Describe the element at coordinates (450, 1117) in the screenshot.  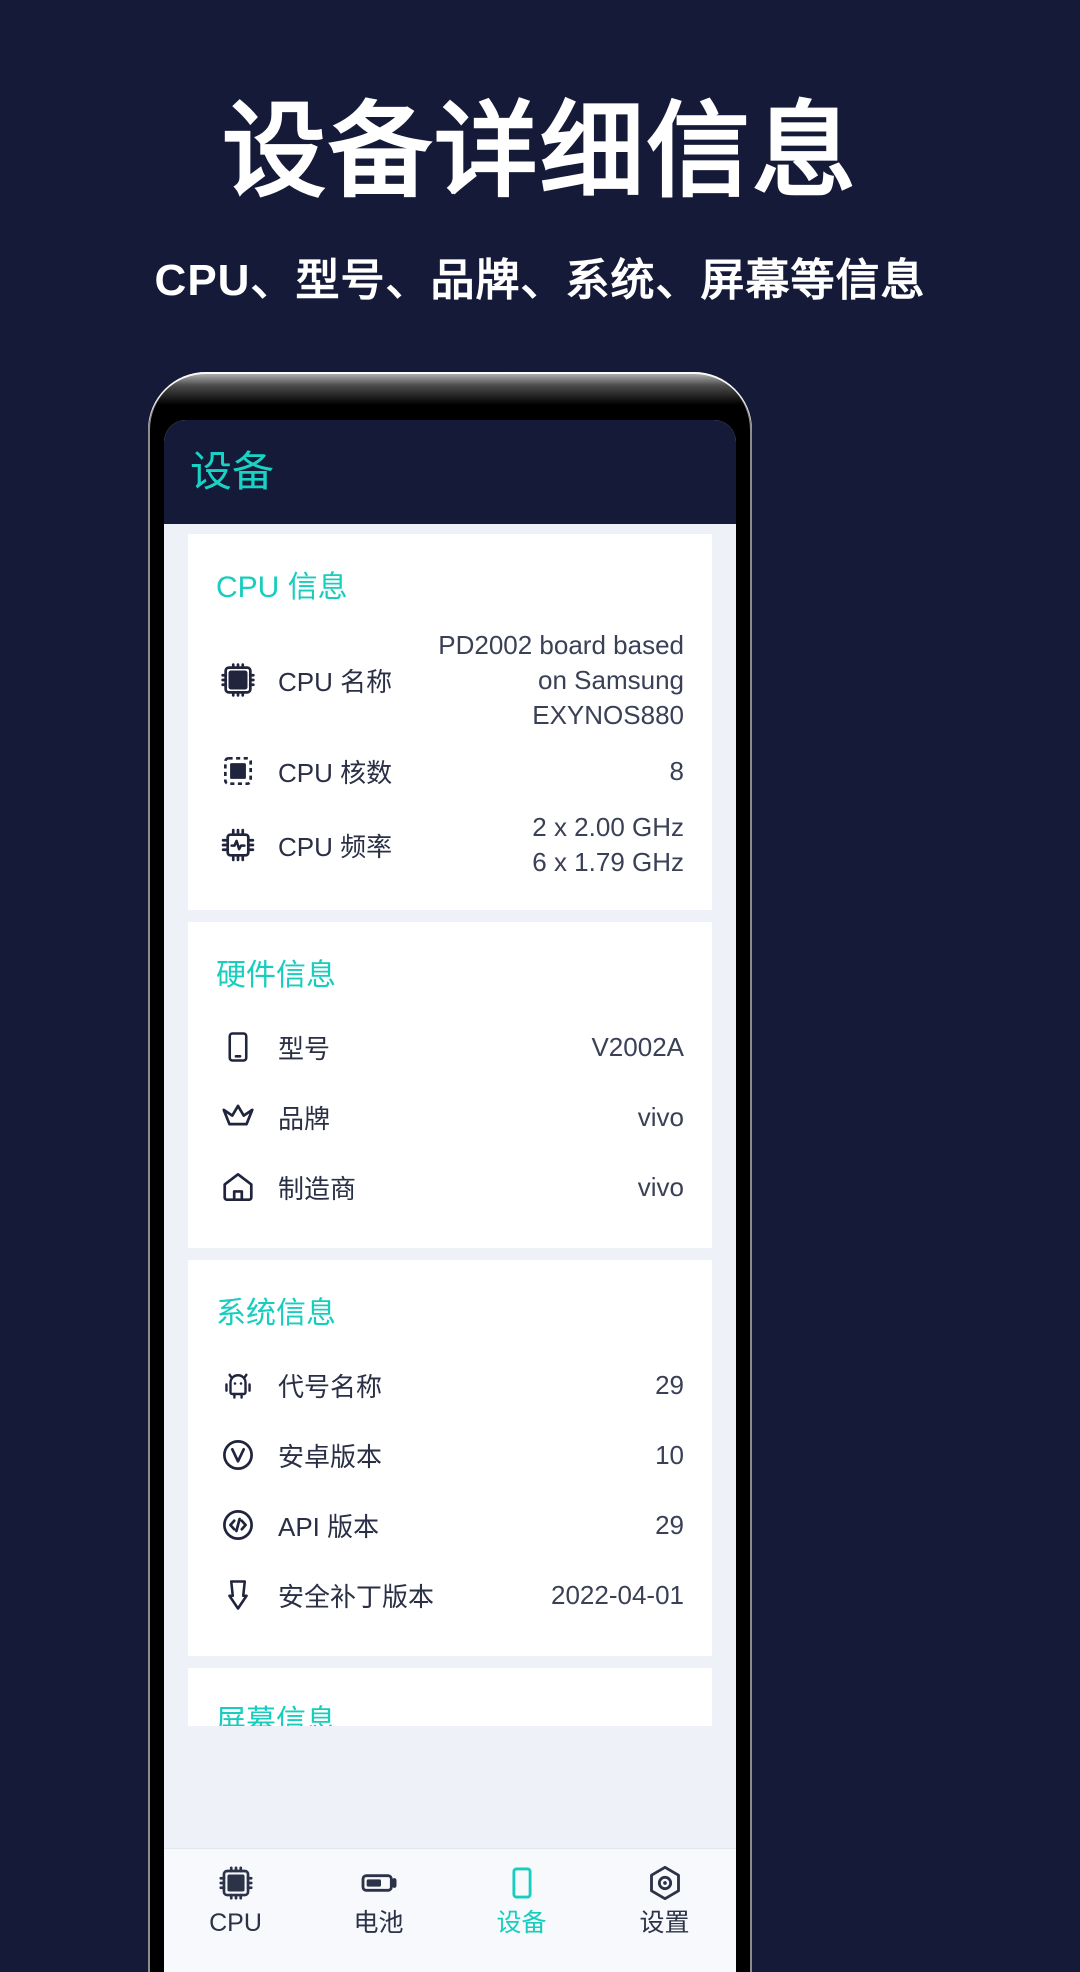
I see `list-item: 品牌 vivo` at that location.